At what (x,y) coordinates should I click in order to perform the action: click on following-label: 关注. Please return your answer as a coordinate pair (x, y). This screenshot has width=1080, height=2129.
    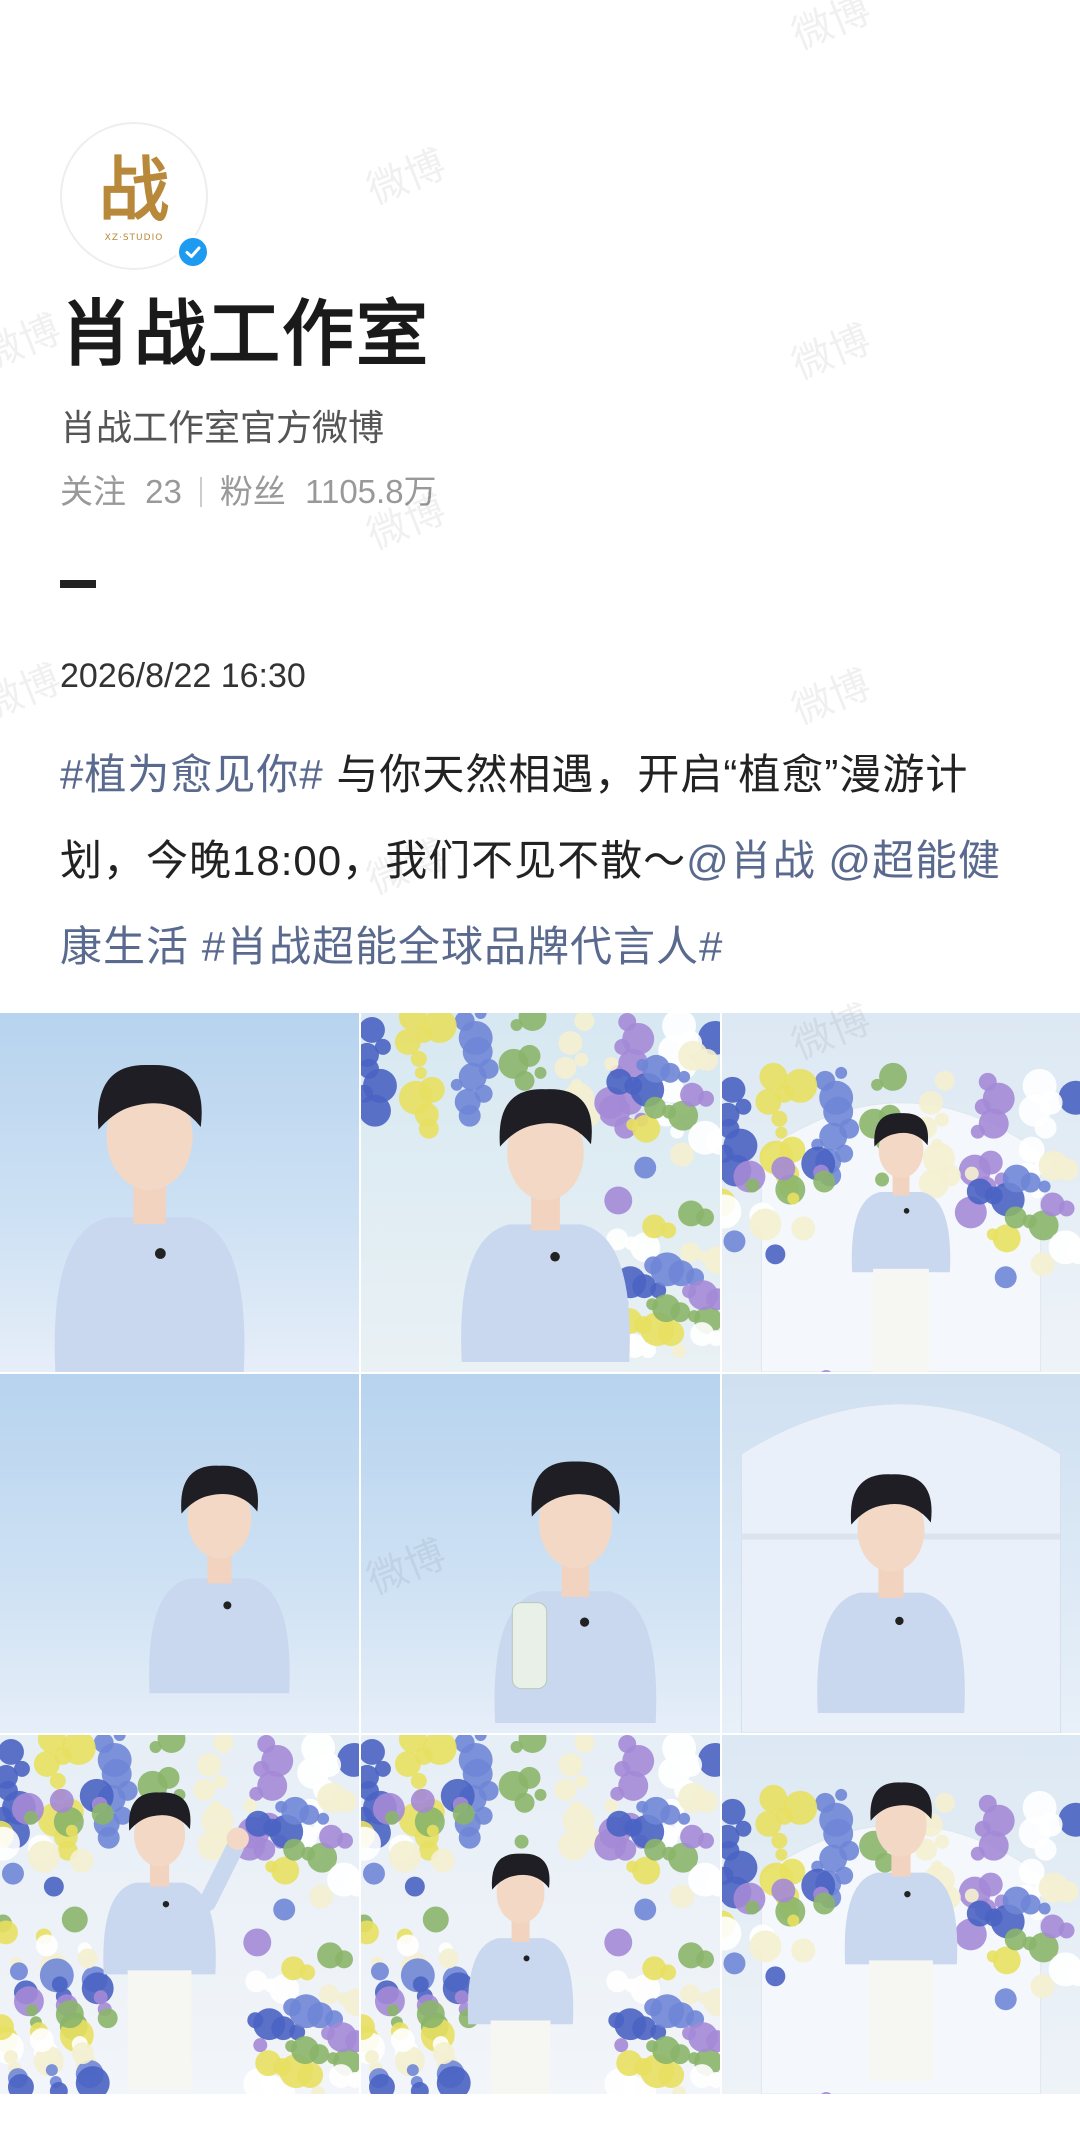
    Looking at the image, I should click on (93, 491).